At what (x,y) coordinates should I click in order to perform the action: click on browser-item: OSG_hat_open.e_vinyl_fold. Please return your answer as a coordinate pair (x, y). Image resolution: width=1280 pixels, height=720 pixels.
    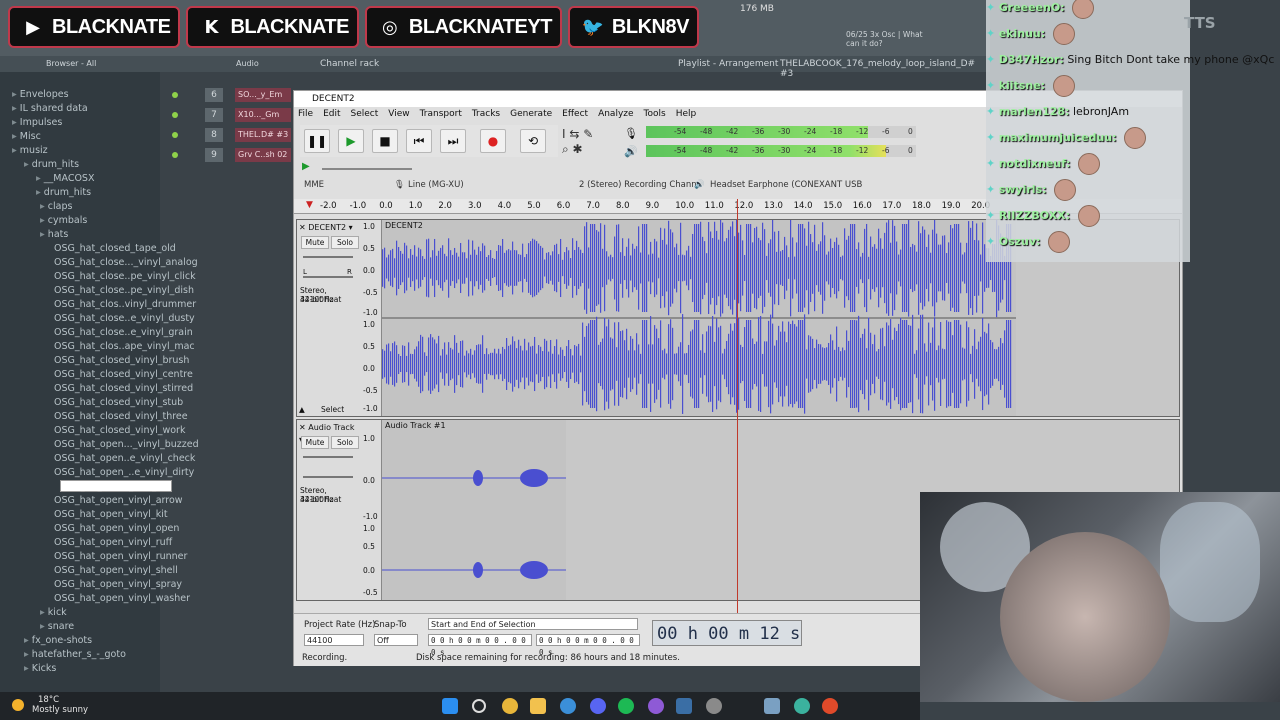
    Looking at the image, I should click on (116, 486).